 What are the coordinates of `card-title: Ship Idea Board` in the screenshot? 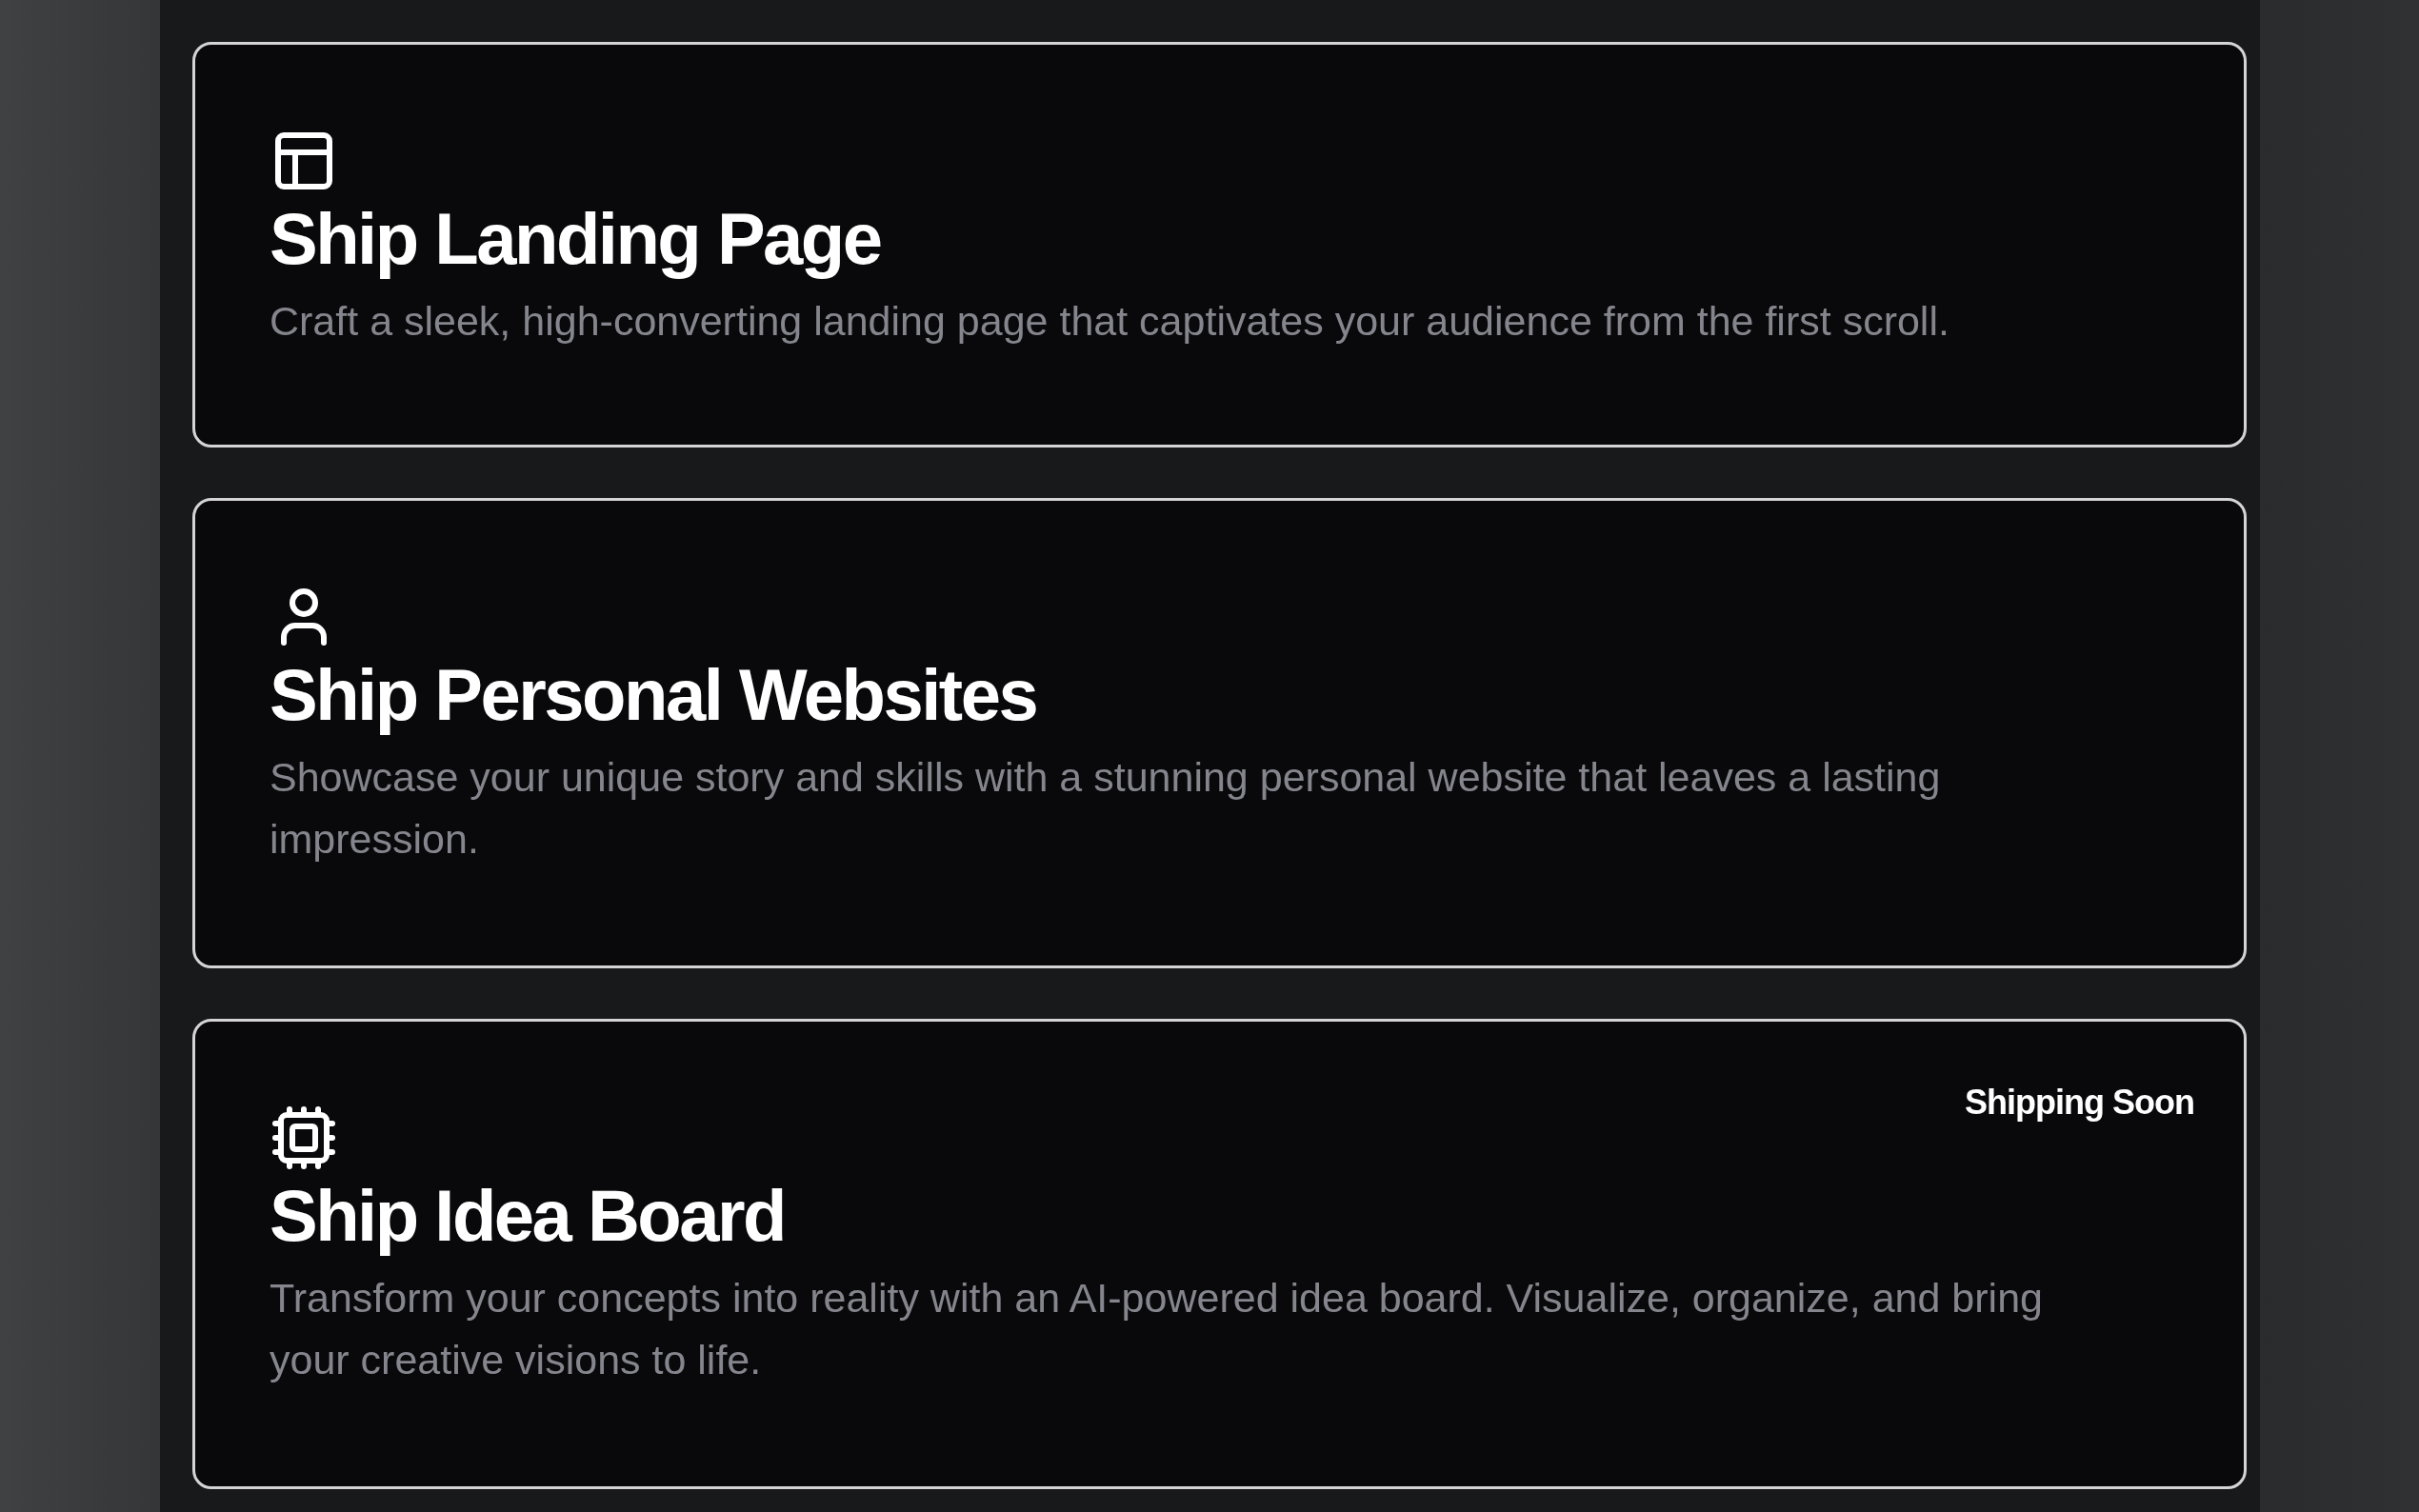 It's located at (528, 1216).